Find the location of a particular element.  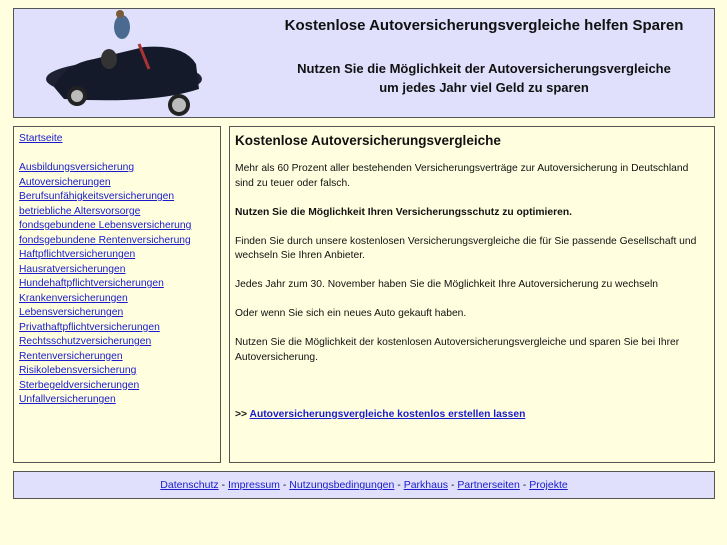

sidebar-link: fondsgebundene Rentenversicherung is located at coordinates (117, 241).